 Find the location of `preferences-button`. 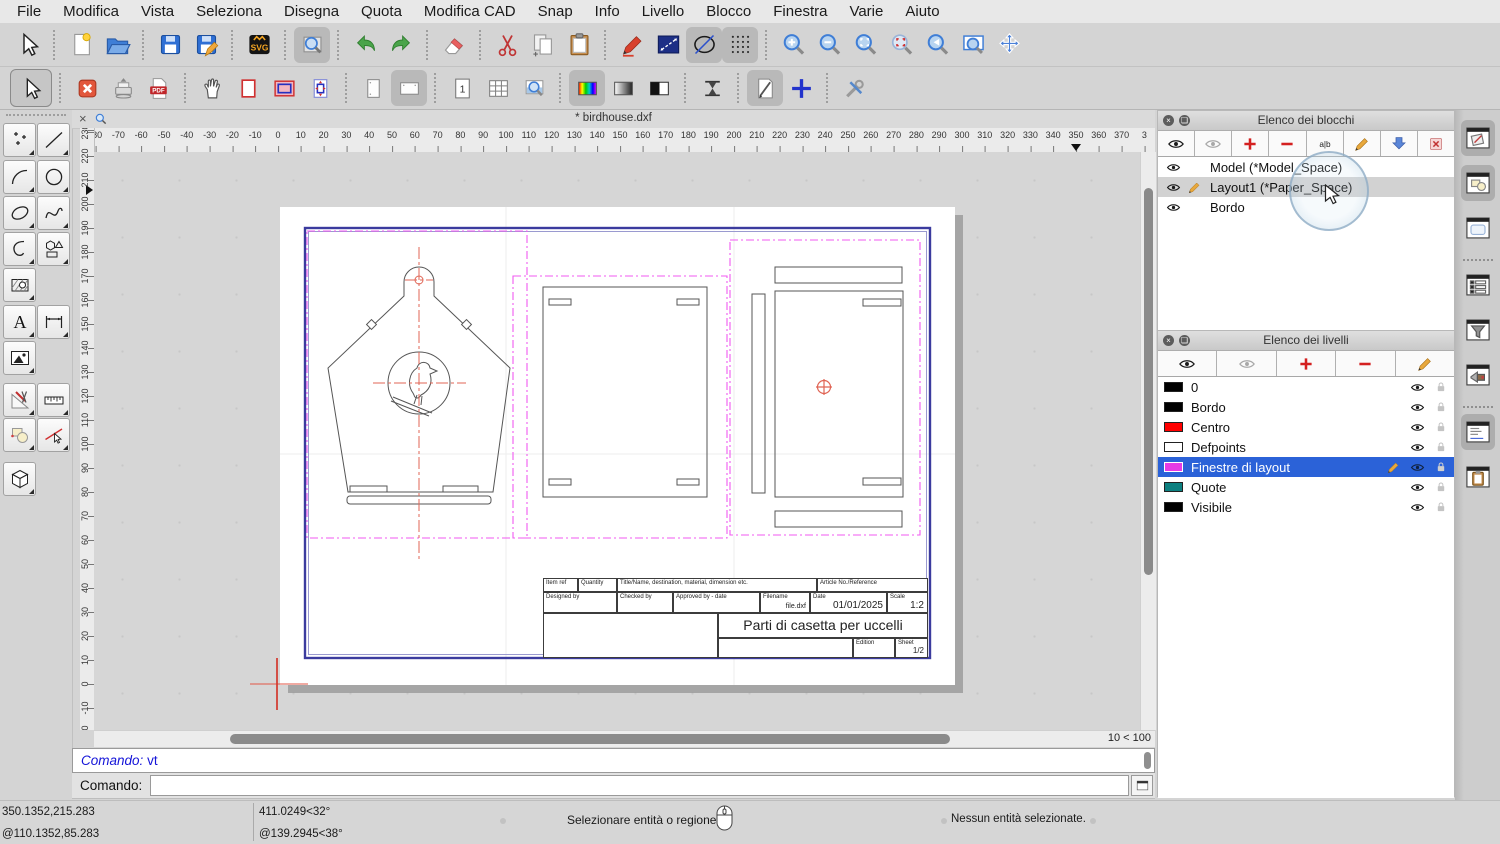

preferences-button is located at coordinates (854, 88).